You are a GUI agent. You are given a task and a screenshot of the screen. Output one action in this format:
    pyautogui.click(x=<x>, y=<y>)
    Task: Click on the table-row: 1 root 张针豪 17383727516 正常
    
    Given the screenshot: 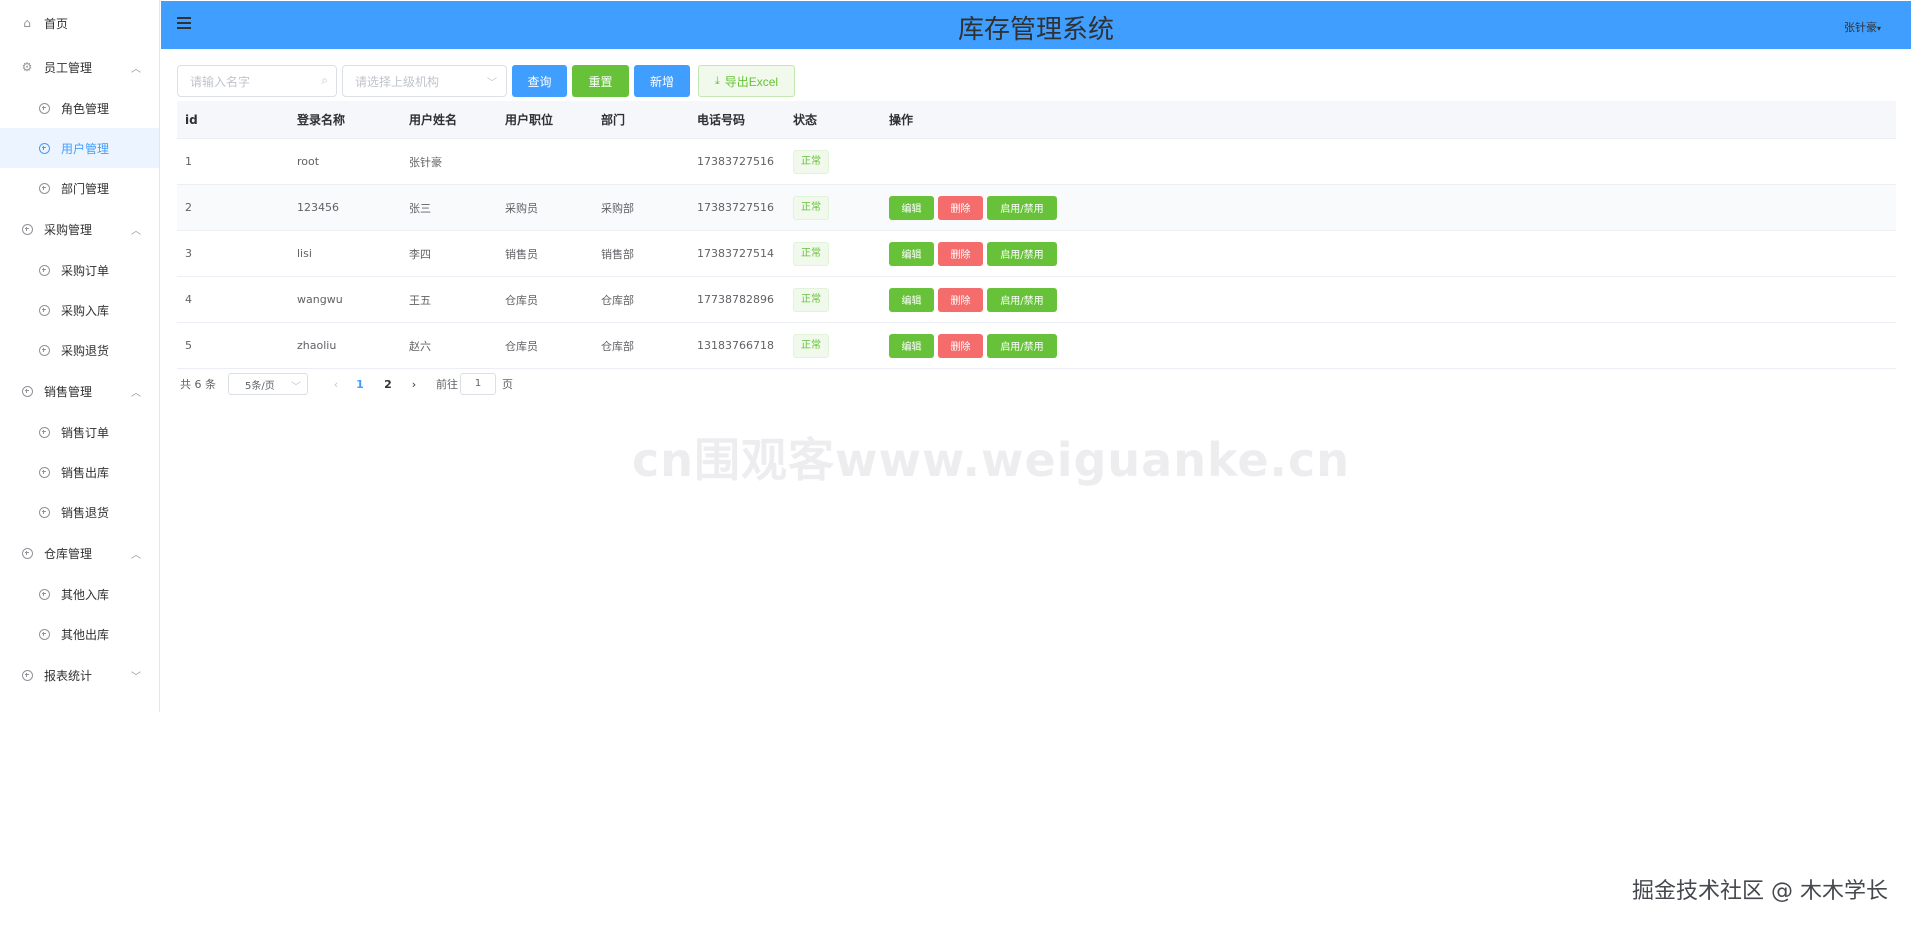 What is the action you would take?
    pyautogui.click(x=1036, y=162)
    